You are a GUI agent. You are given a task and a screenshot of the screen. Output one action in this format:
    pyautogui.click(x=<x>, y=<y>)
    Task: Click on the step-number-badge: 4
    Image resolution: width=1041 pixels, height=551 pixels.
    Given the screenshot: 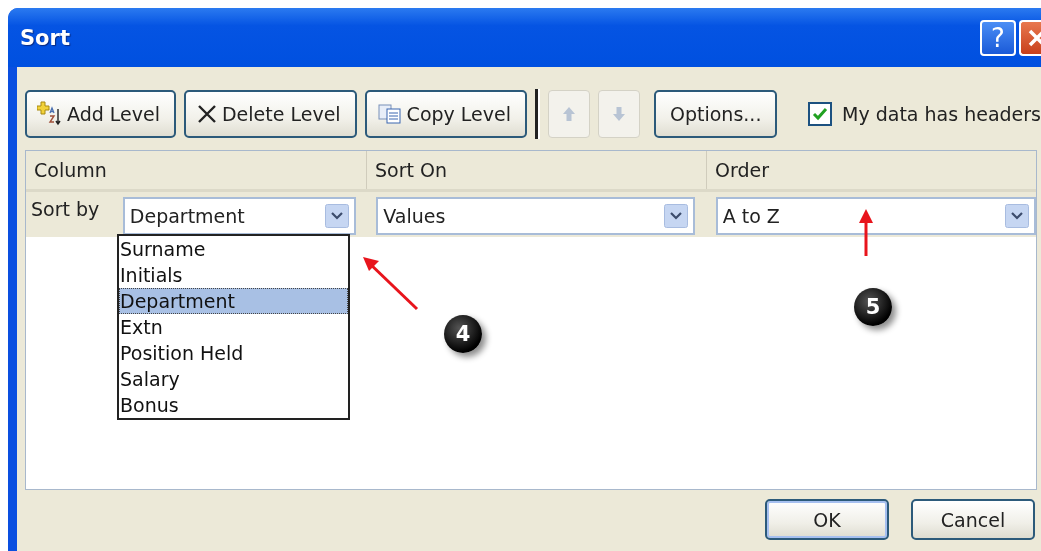 What is the action you would take?
    pyautogui.click(x=463, y=334)
    